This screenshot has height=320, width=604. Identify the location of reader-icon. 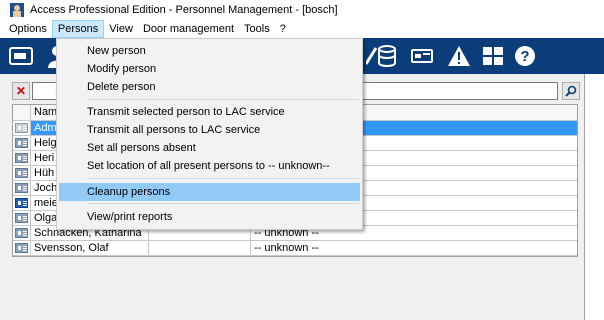
(423, 56).